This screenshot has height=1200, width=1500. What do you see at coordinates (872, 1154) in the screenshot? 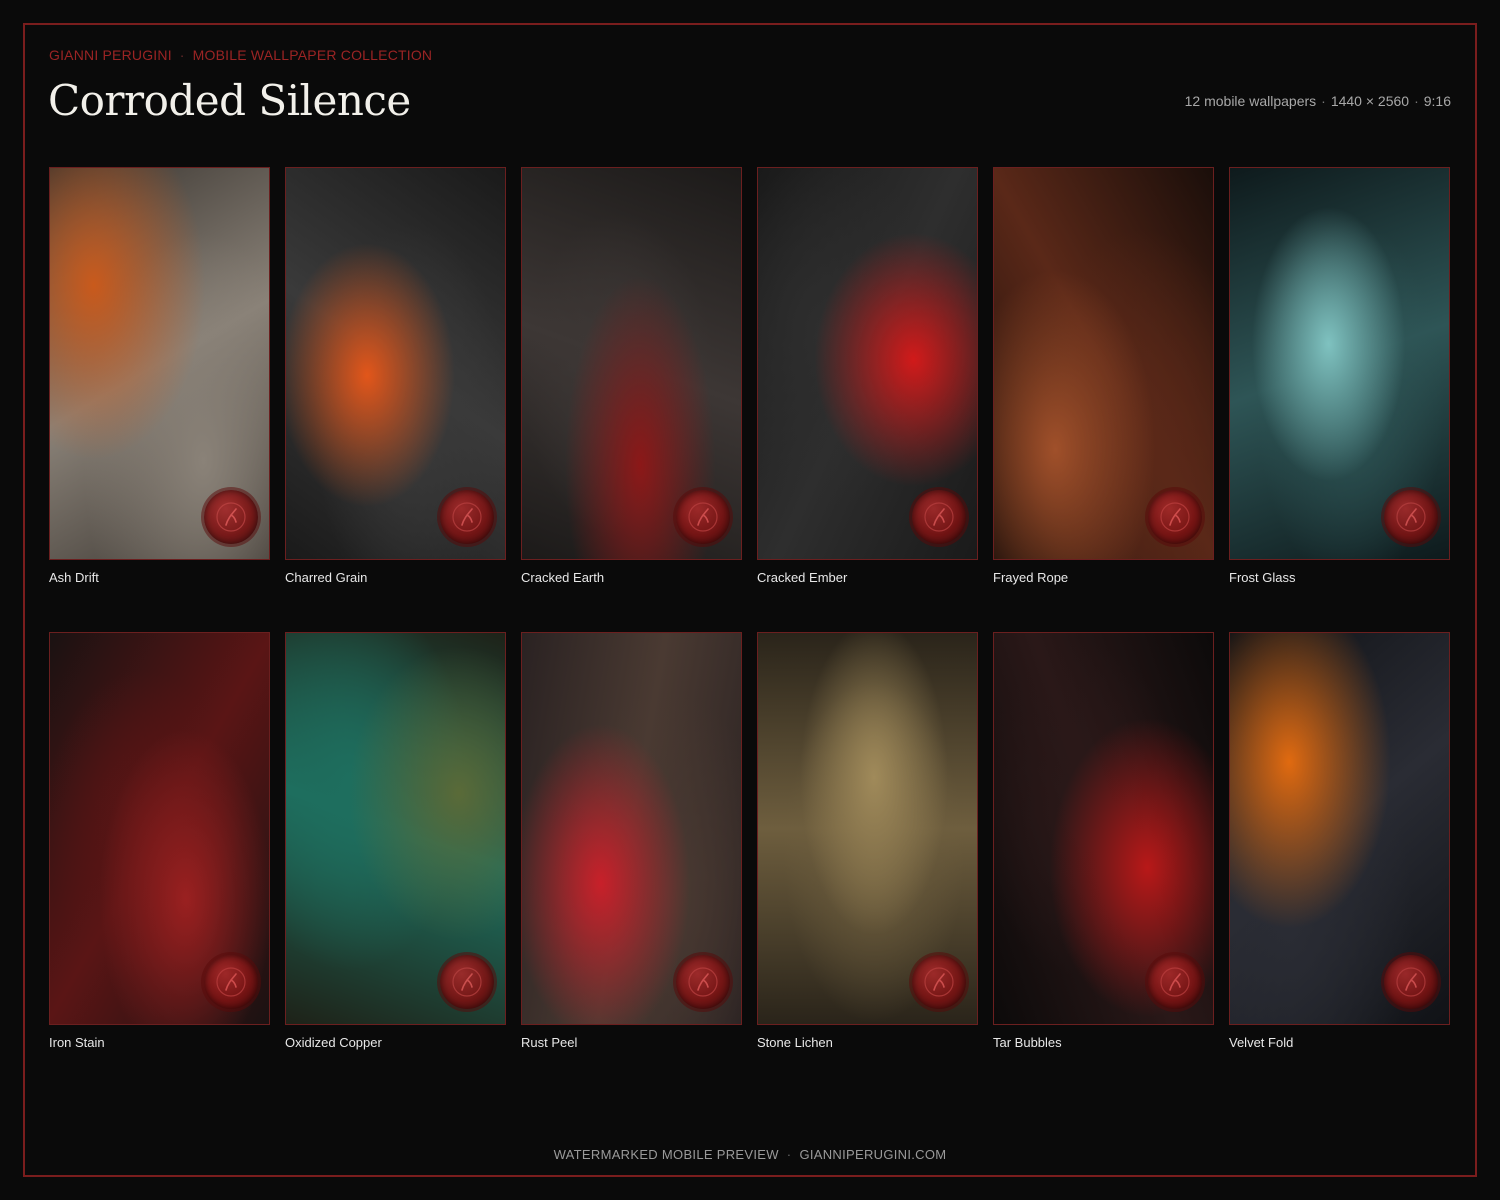
I see `footer-site-link: GIANNIPERUGINI.COM` at bounding box center [872, 1154].